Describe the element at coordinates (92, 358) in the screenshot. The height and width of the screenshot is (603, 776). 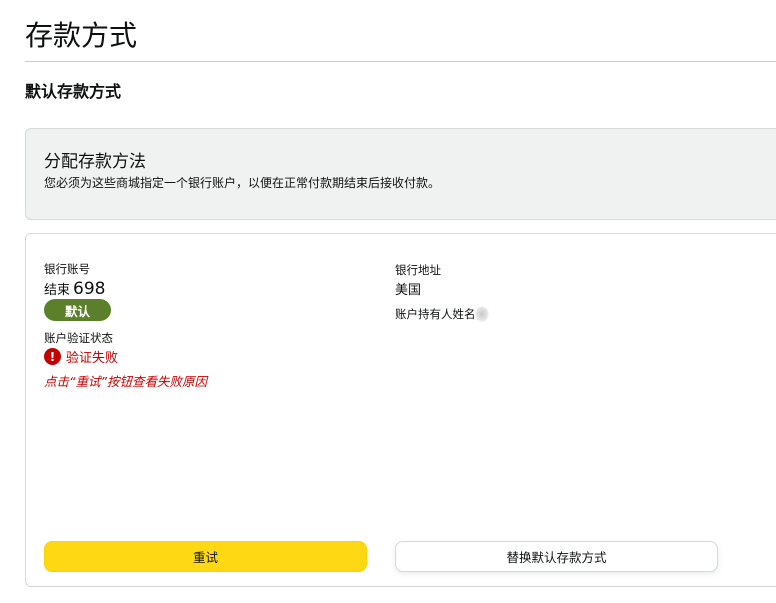
I see `verification-status-text: 验证失败` at that location.